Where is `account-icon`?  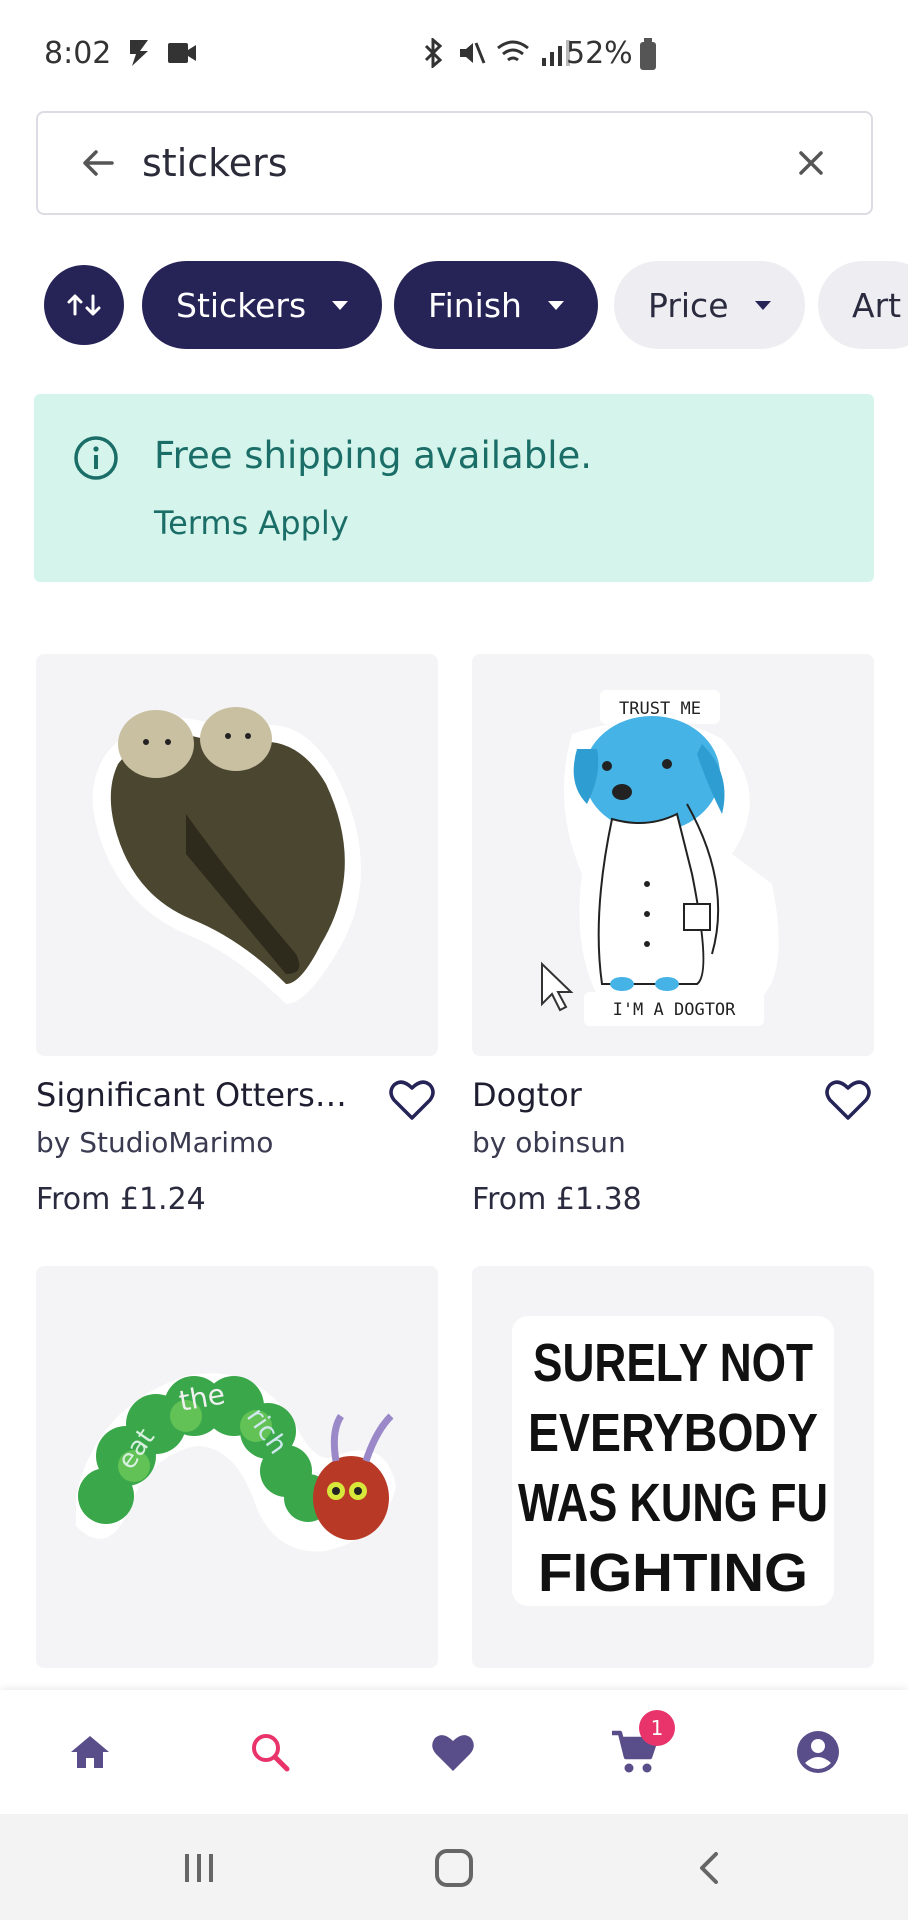 account-icon is located at coordinates (818, 1752).